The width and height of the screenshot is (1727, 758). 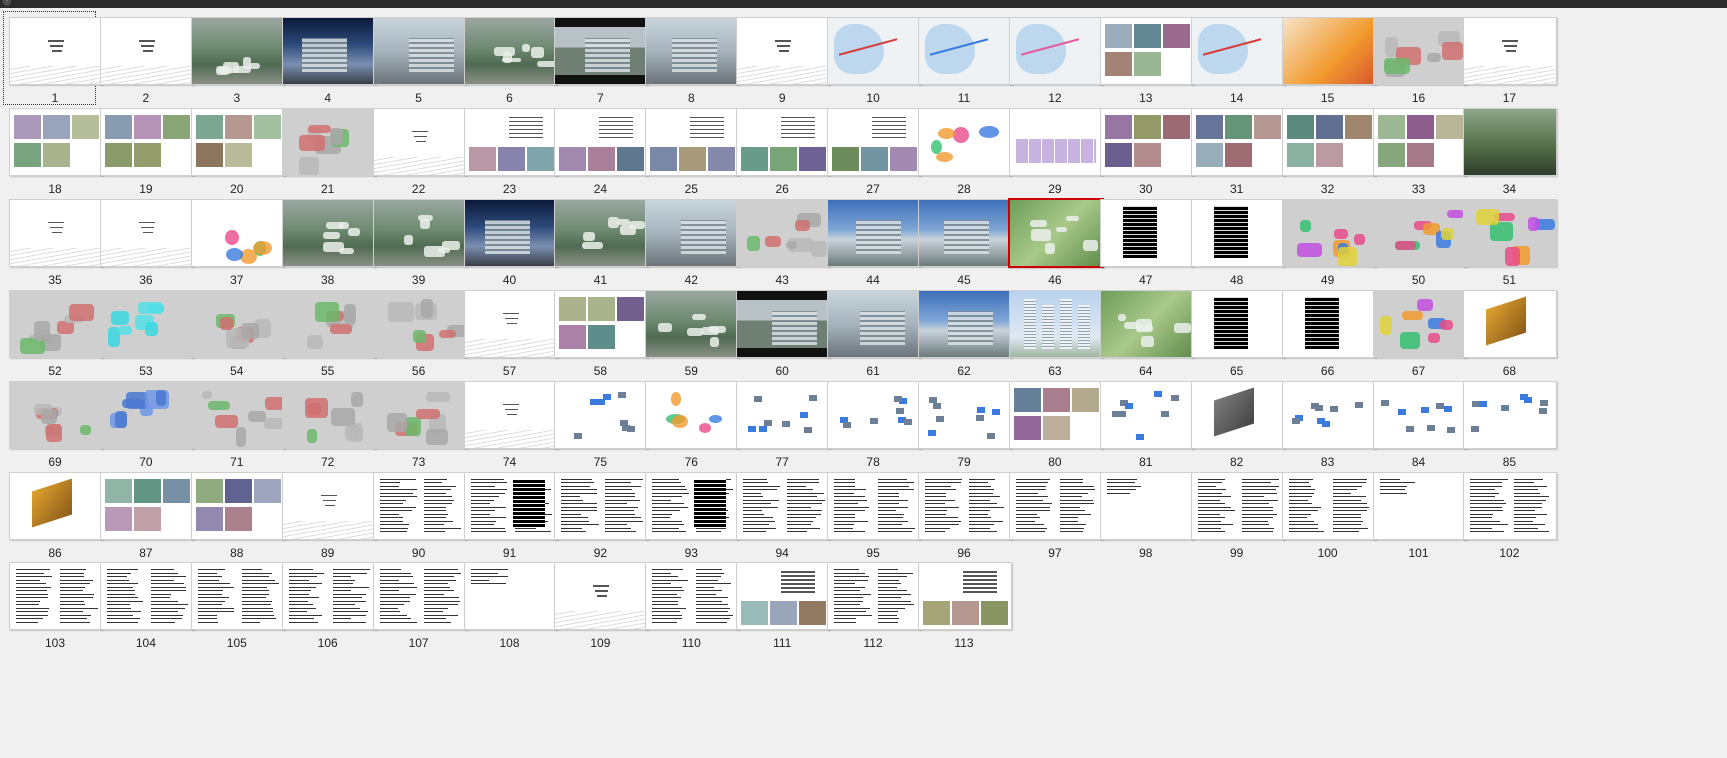 I want to click on slide-thumbnail: 101, so click(x=1415, y=507).